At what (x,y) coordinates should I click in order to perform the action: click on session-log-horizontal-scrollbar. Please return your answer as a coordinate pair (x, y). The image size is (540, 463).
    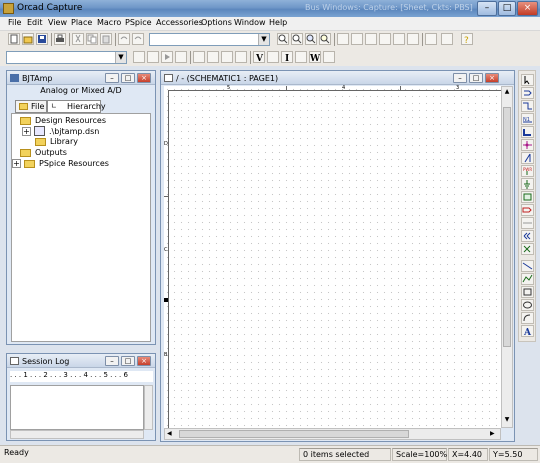
    Looking at the image, I should click on (77, 434).